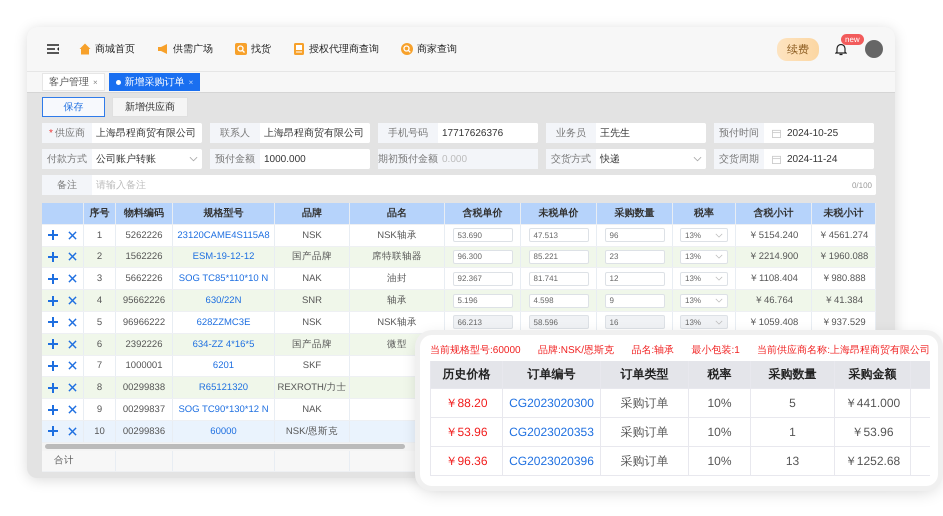 The height and width of the screenshot is (516, 943). What do you see at coordinates (312, 300) in the screenshot?
I see `table-cell: SNR` at bounding box center [312, 300].